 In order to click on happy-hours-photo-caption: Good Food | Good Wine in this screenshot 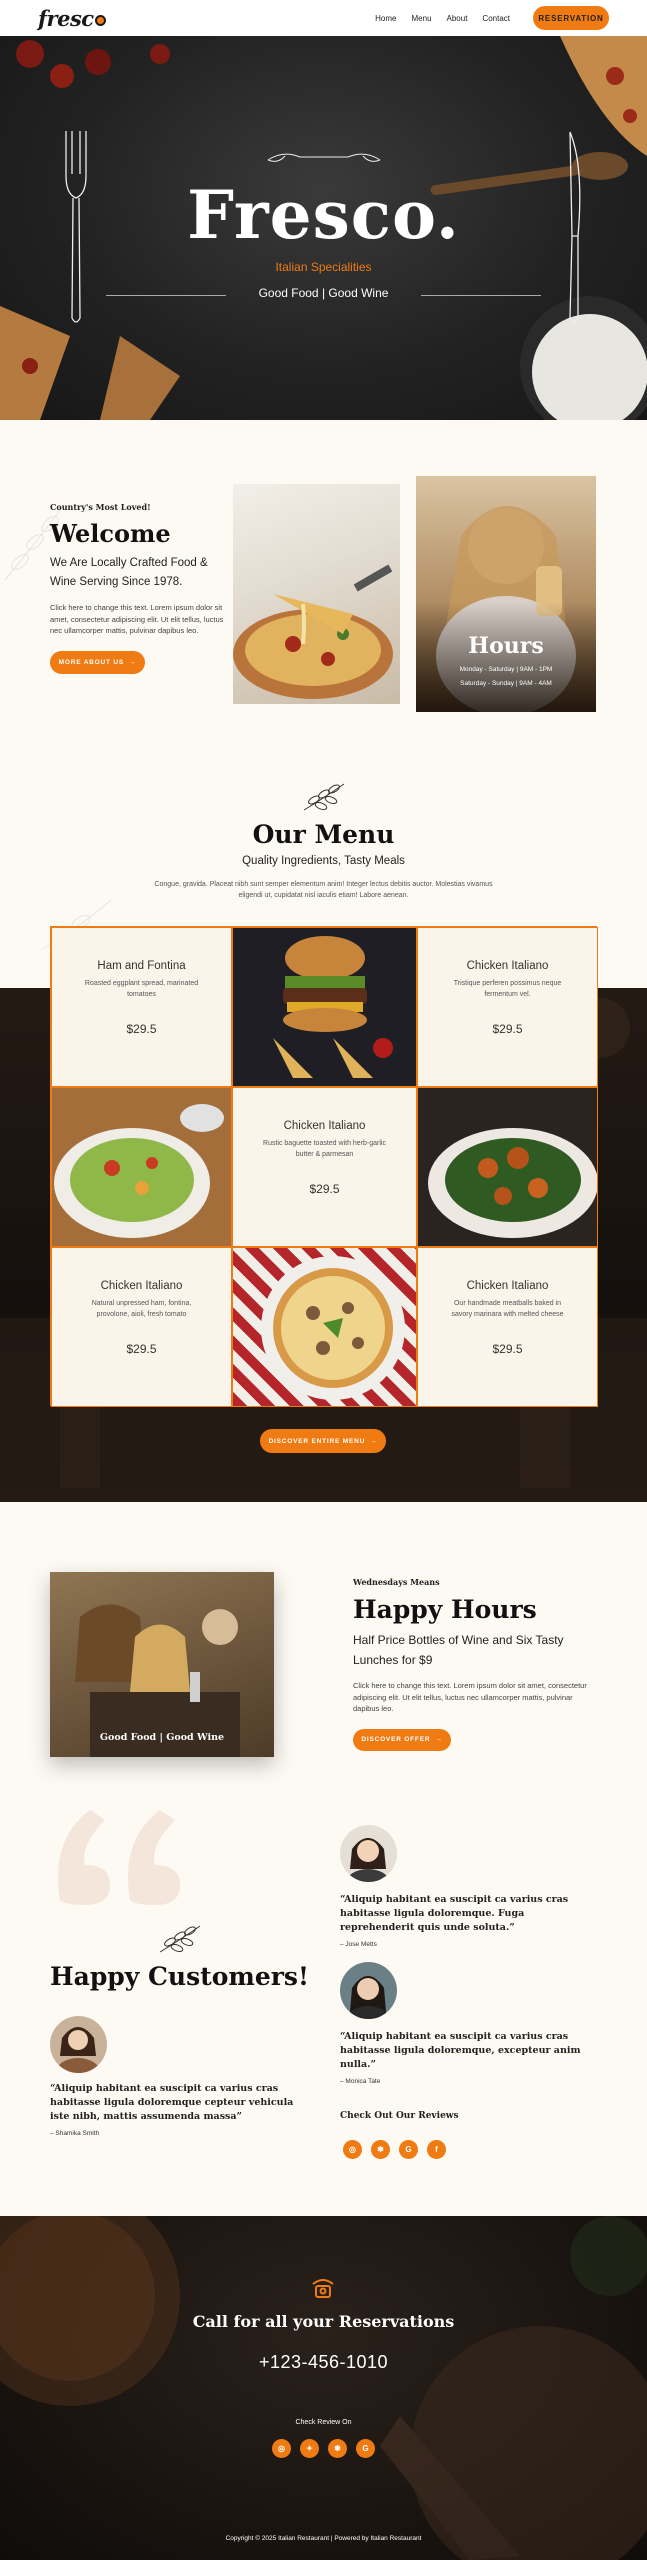, I will do `click(162, 1737)`.